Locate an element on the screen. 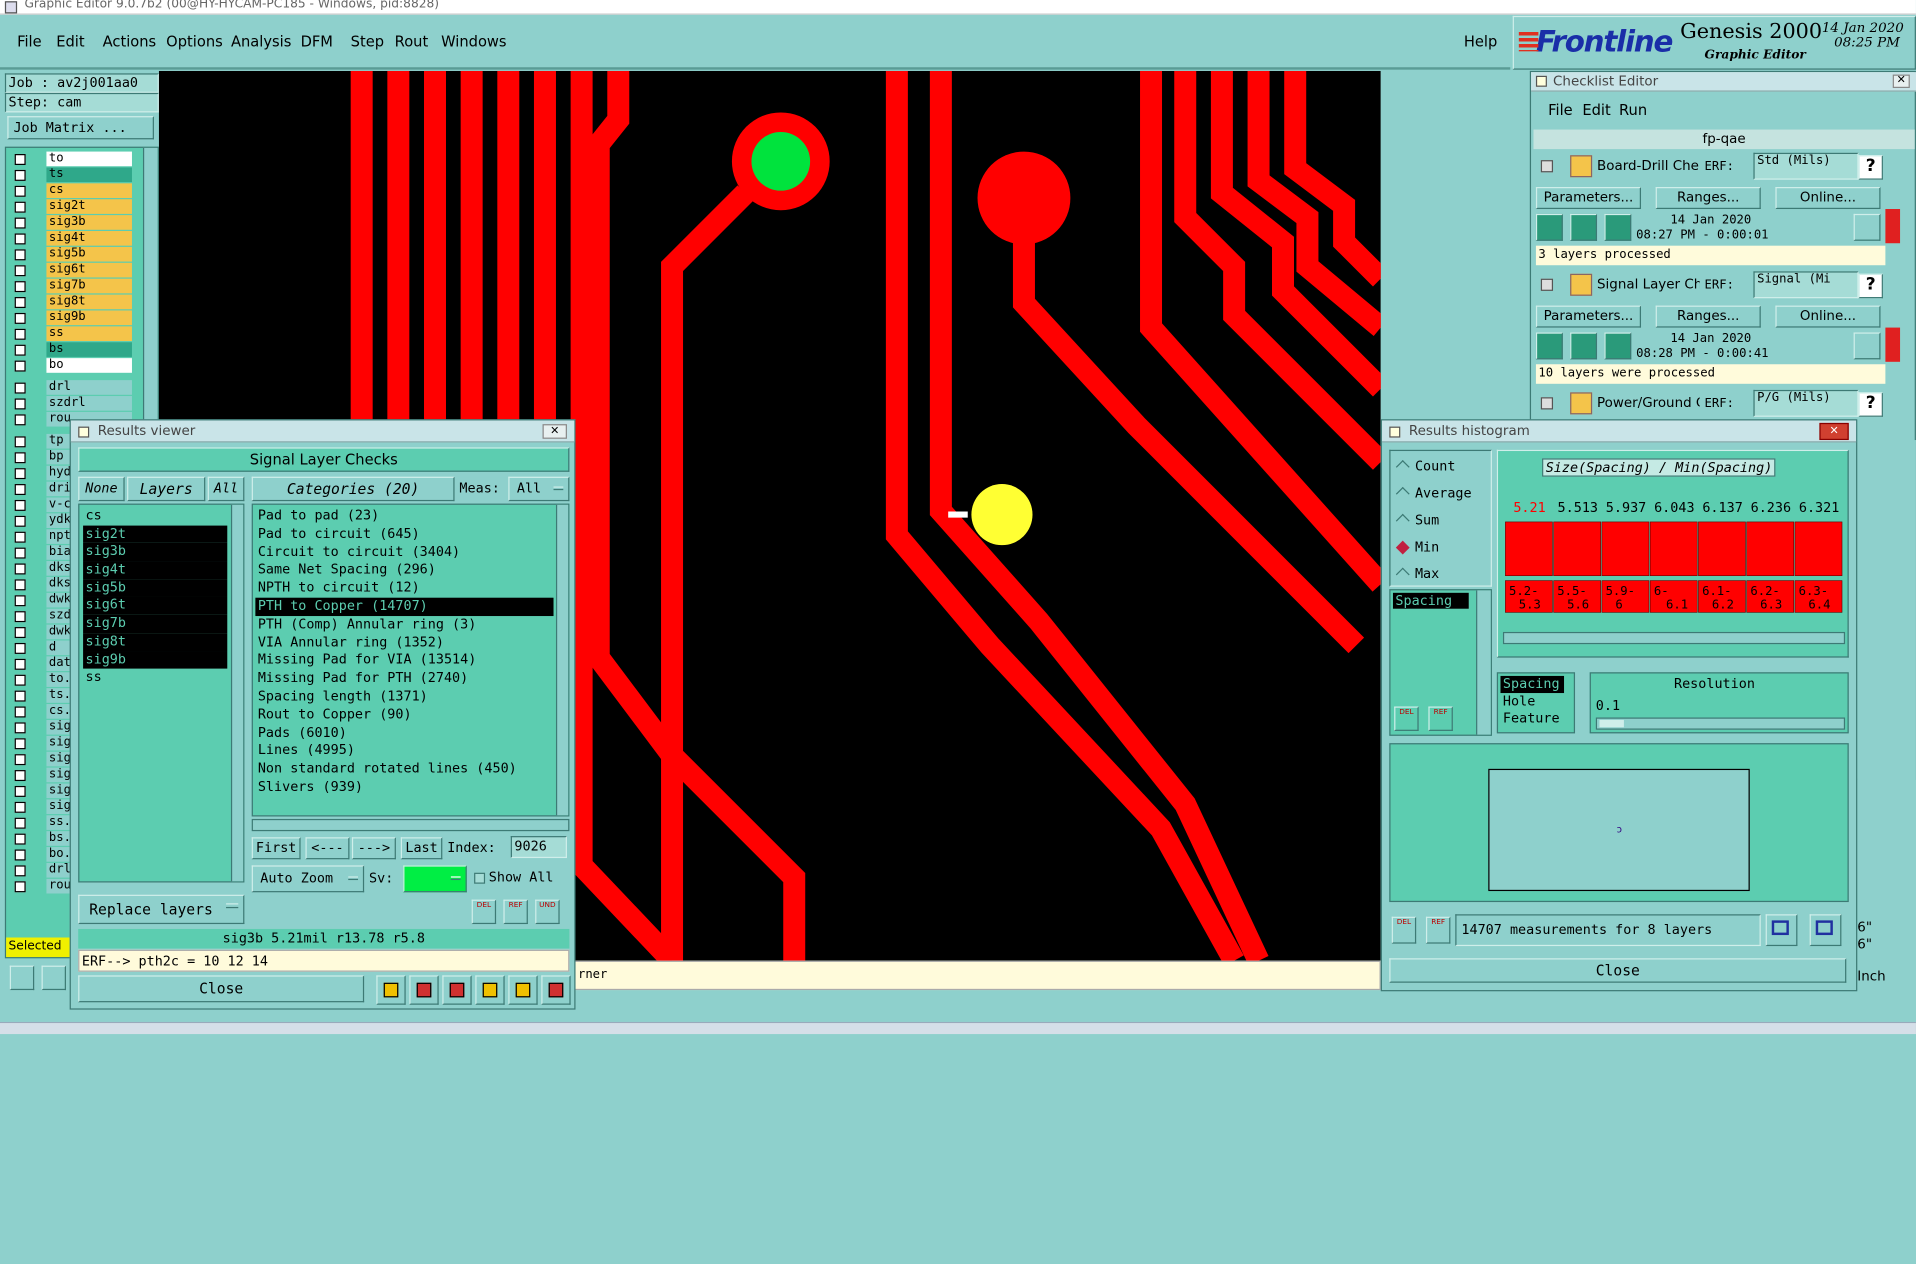 This screenshot has height=1264, width=1916. rv-layer-item: ss is located at coordinates (155, 678).